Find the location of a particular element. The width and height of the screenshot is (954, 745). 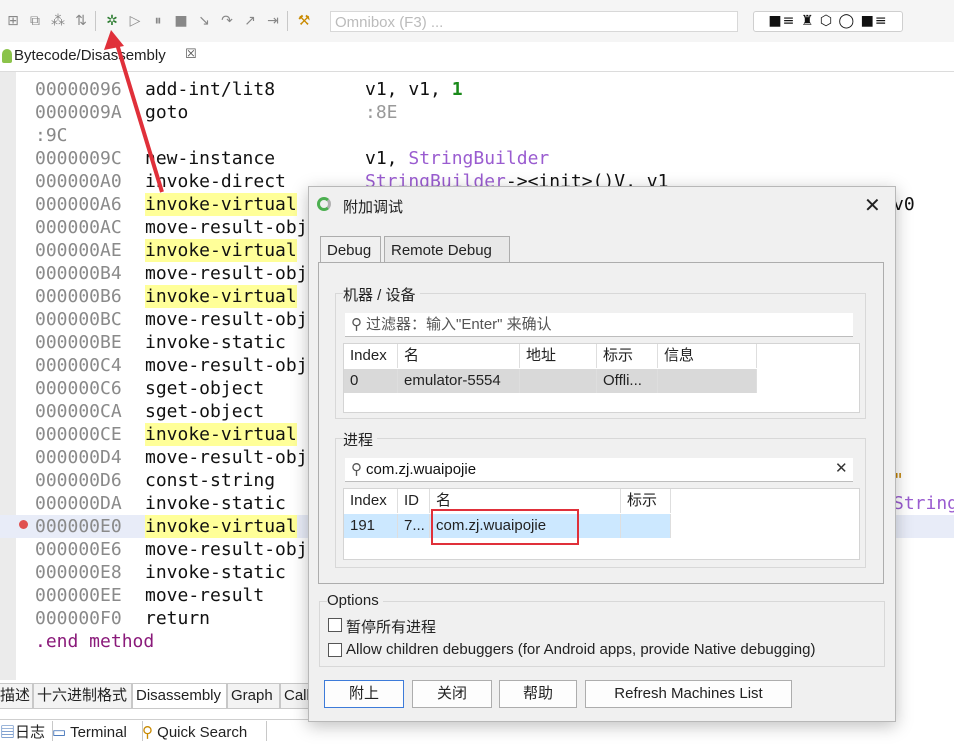

code-line: 0000009A goto:8E is located at coordinates (477, 112).